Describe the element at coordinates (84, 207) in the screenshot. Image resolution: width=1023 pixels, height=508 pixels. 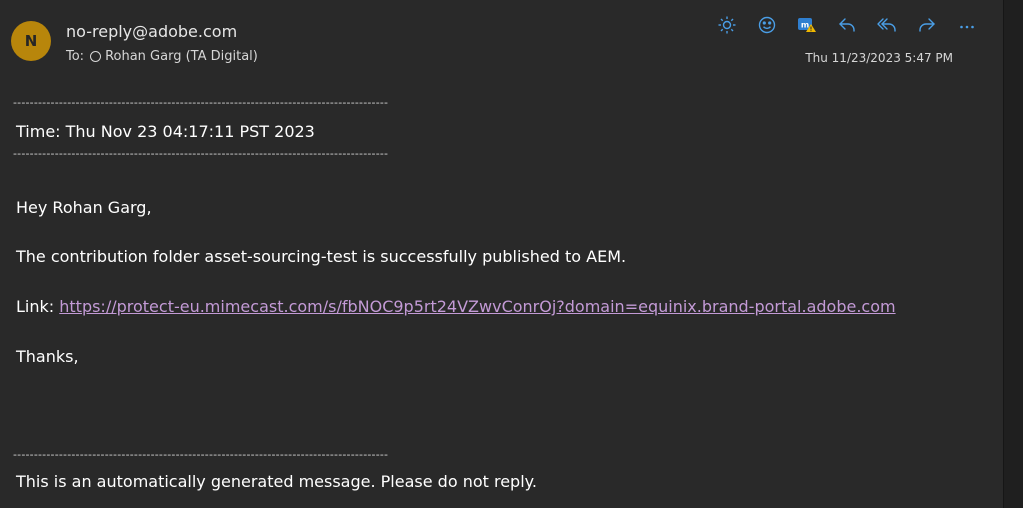
I see `greeting: Hey Rohan Garg,` at that location.